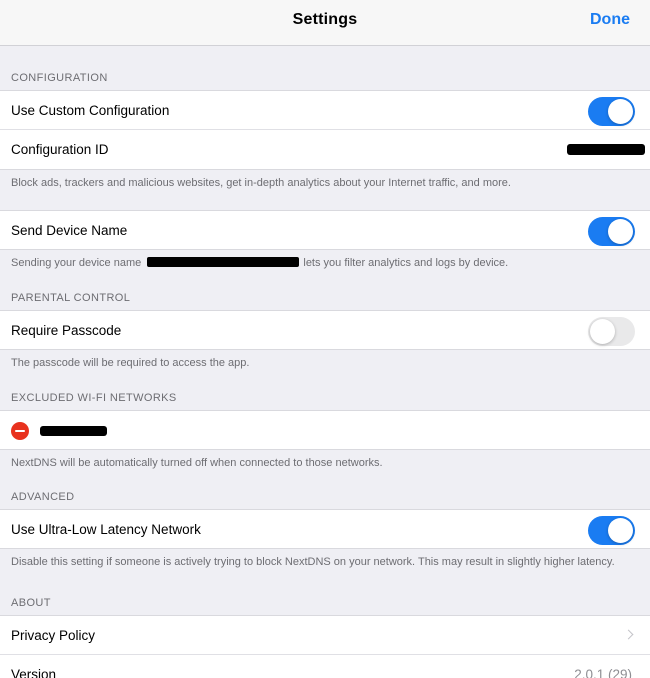  What do you see at coordinates (60, 149) in the screenshot?
I see `configuration-id-label: Configuration ID` at bounding box center [60, 149].